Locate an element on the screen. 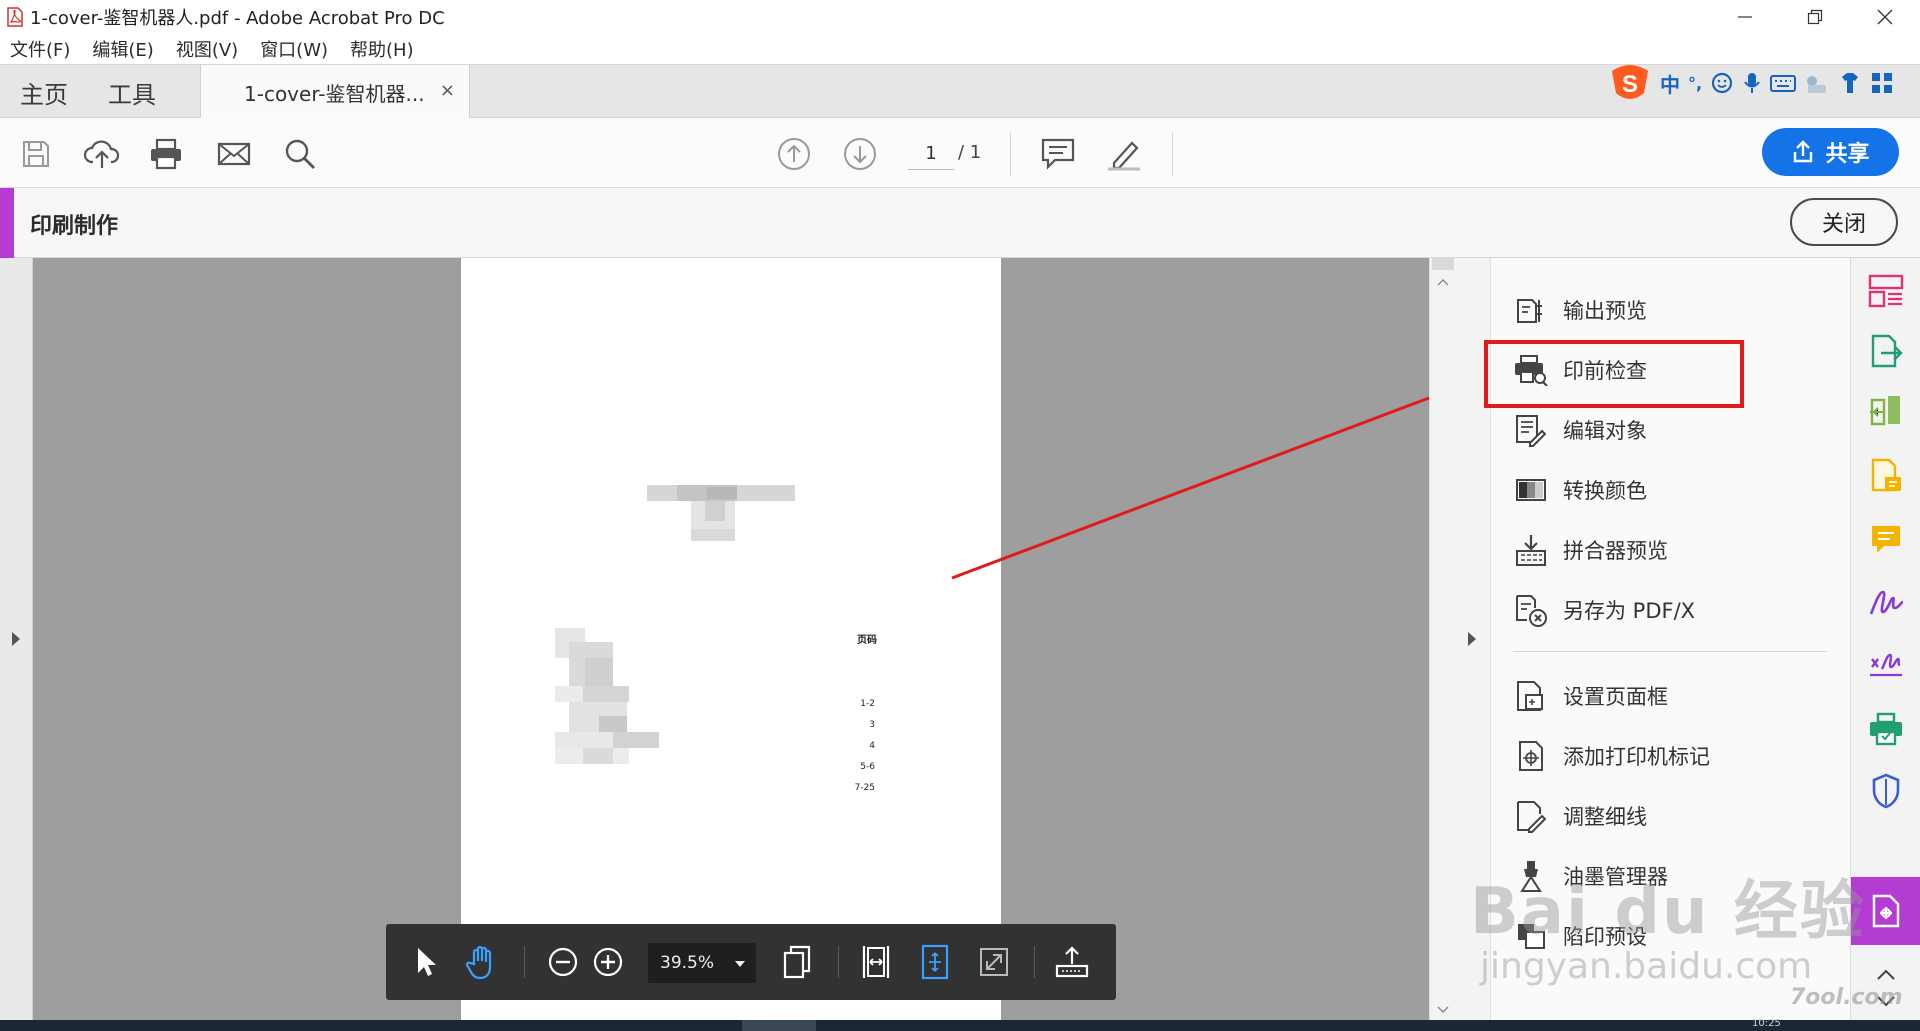 This screenshot has width=1920, height=1031. fix-hairlines-icon is located at coordinates (1531, 816).